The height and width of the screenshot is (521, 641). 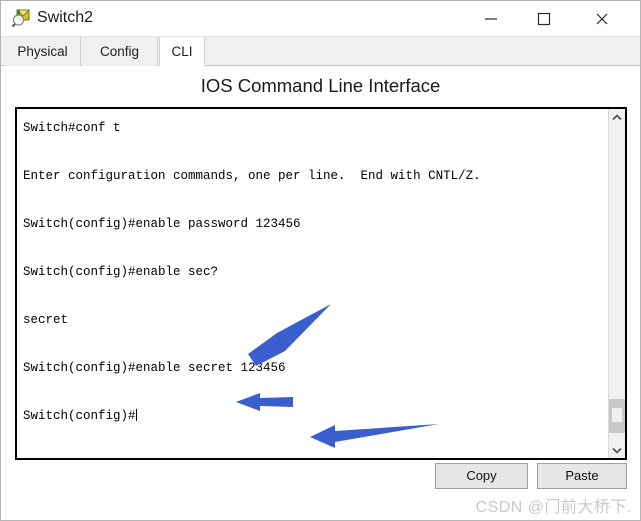 What do you see at coordinates (553, 507) in the screenshot?
I see `watermark: CSDN @门前大桥下.` at bounding box center [553, 507].